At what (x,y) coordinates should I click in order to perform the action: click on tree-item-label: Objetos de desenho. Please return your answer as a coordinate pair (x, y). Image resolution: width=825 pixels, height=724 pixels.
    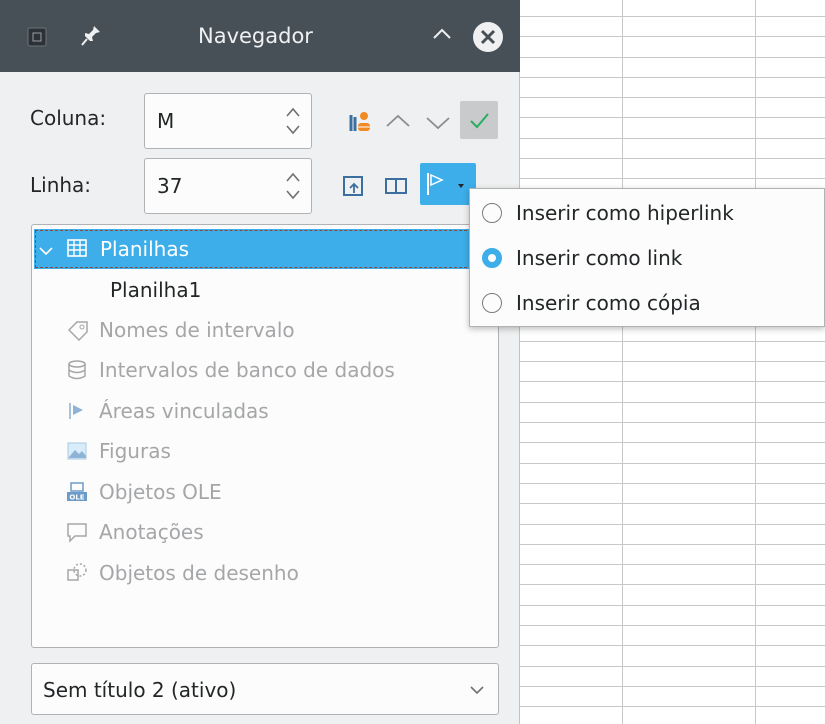
    Looking at the image, I should click on (199, 573).